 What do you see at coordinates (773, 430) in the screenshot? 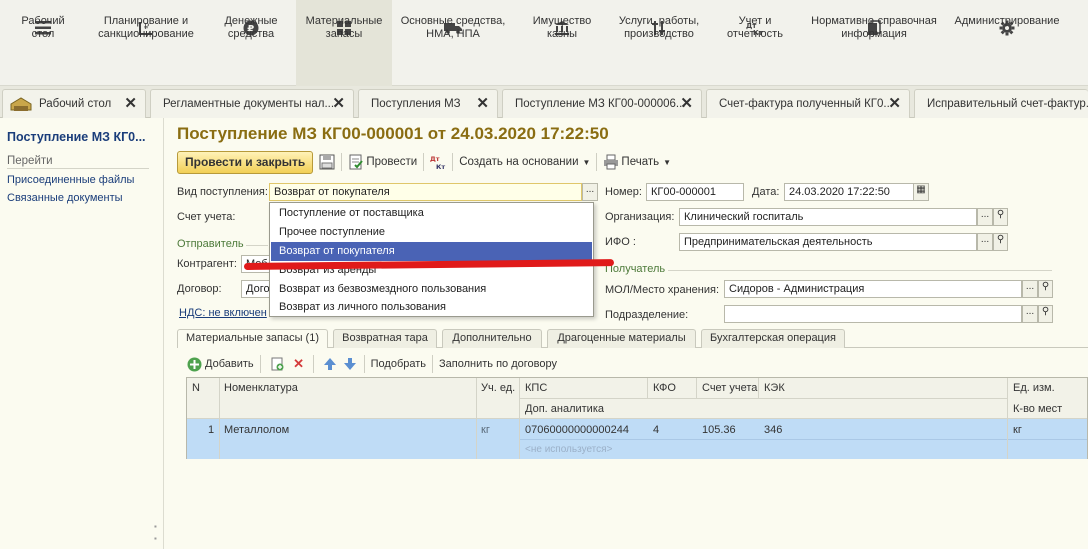
I see `cell-kek: 346` at bounding box center [773, 430].